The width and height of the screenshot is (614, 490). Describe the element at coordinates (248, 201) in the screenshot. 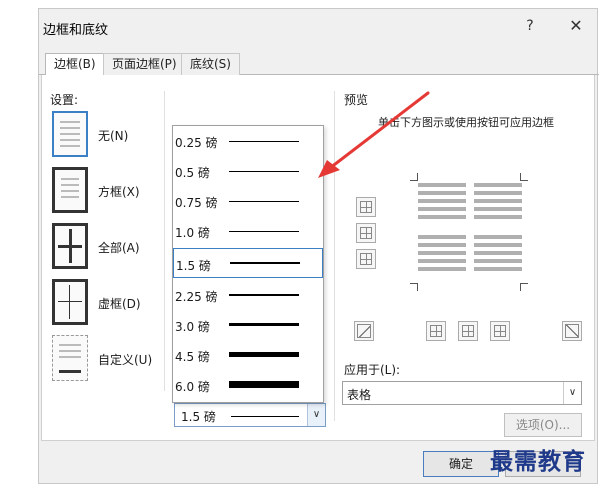

I see `line-width-option: 0.75 磅` at that location.